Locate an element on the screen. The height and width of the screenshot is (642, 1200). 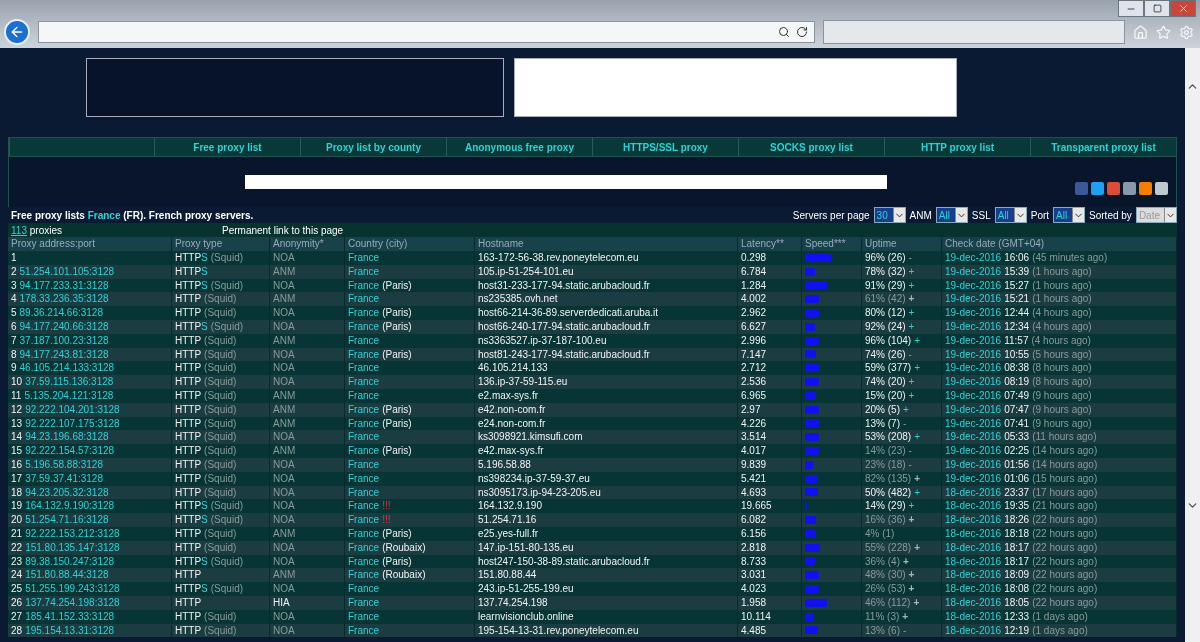
ip-address: 92.222.154.57:3128 is located at coordinates (70, 451).